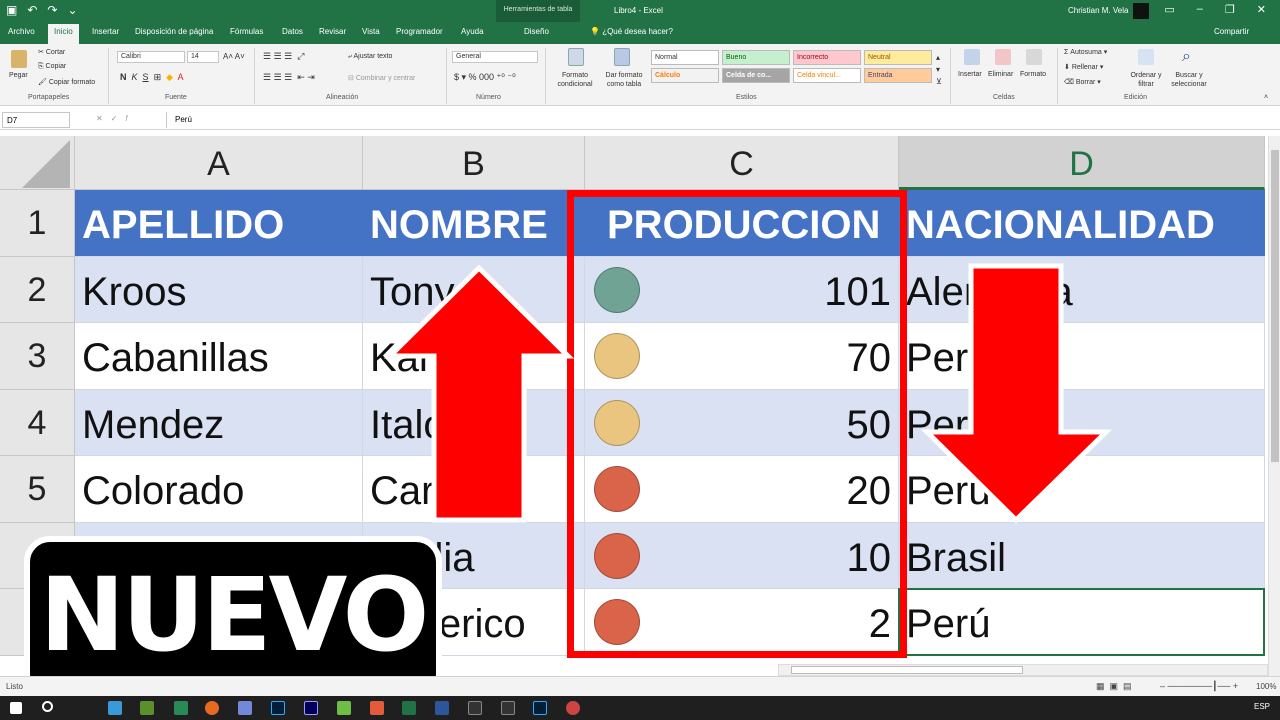 This screenshot has width=1280, height=720. Describe the element at coordinates (631, 31) in the screenshot. I see `tell-me-box: 💡 ¿Qué desea hacer?` at that location.